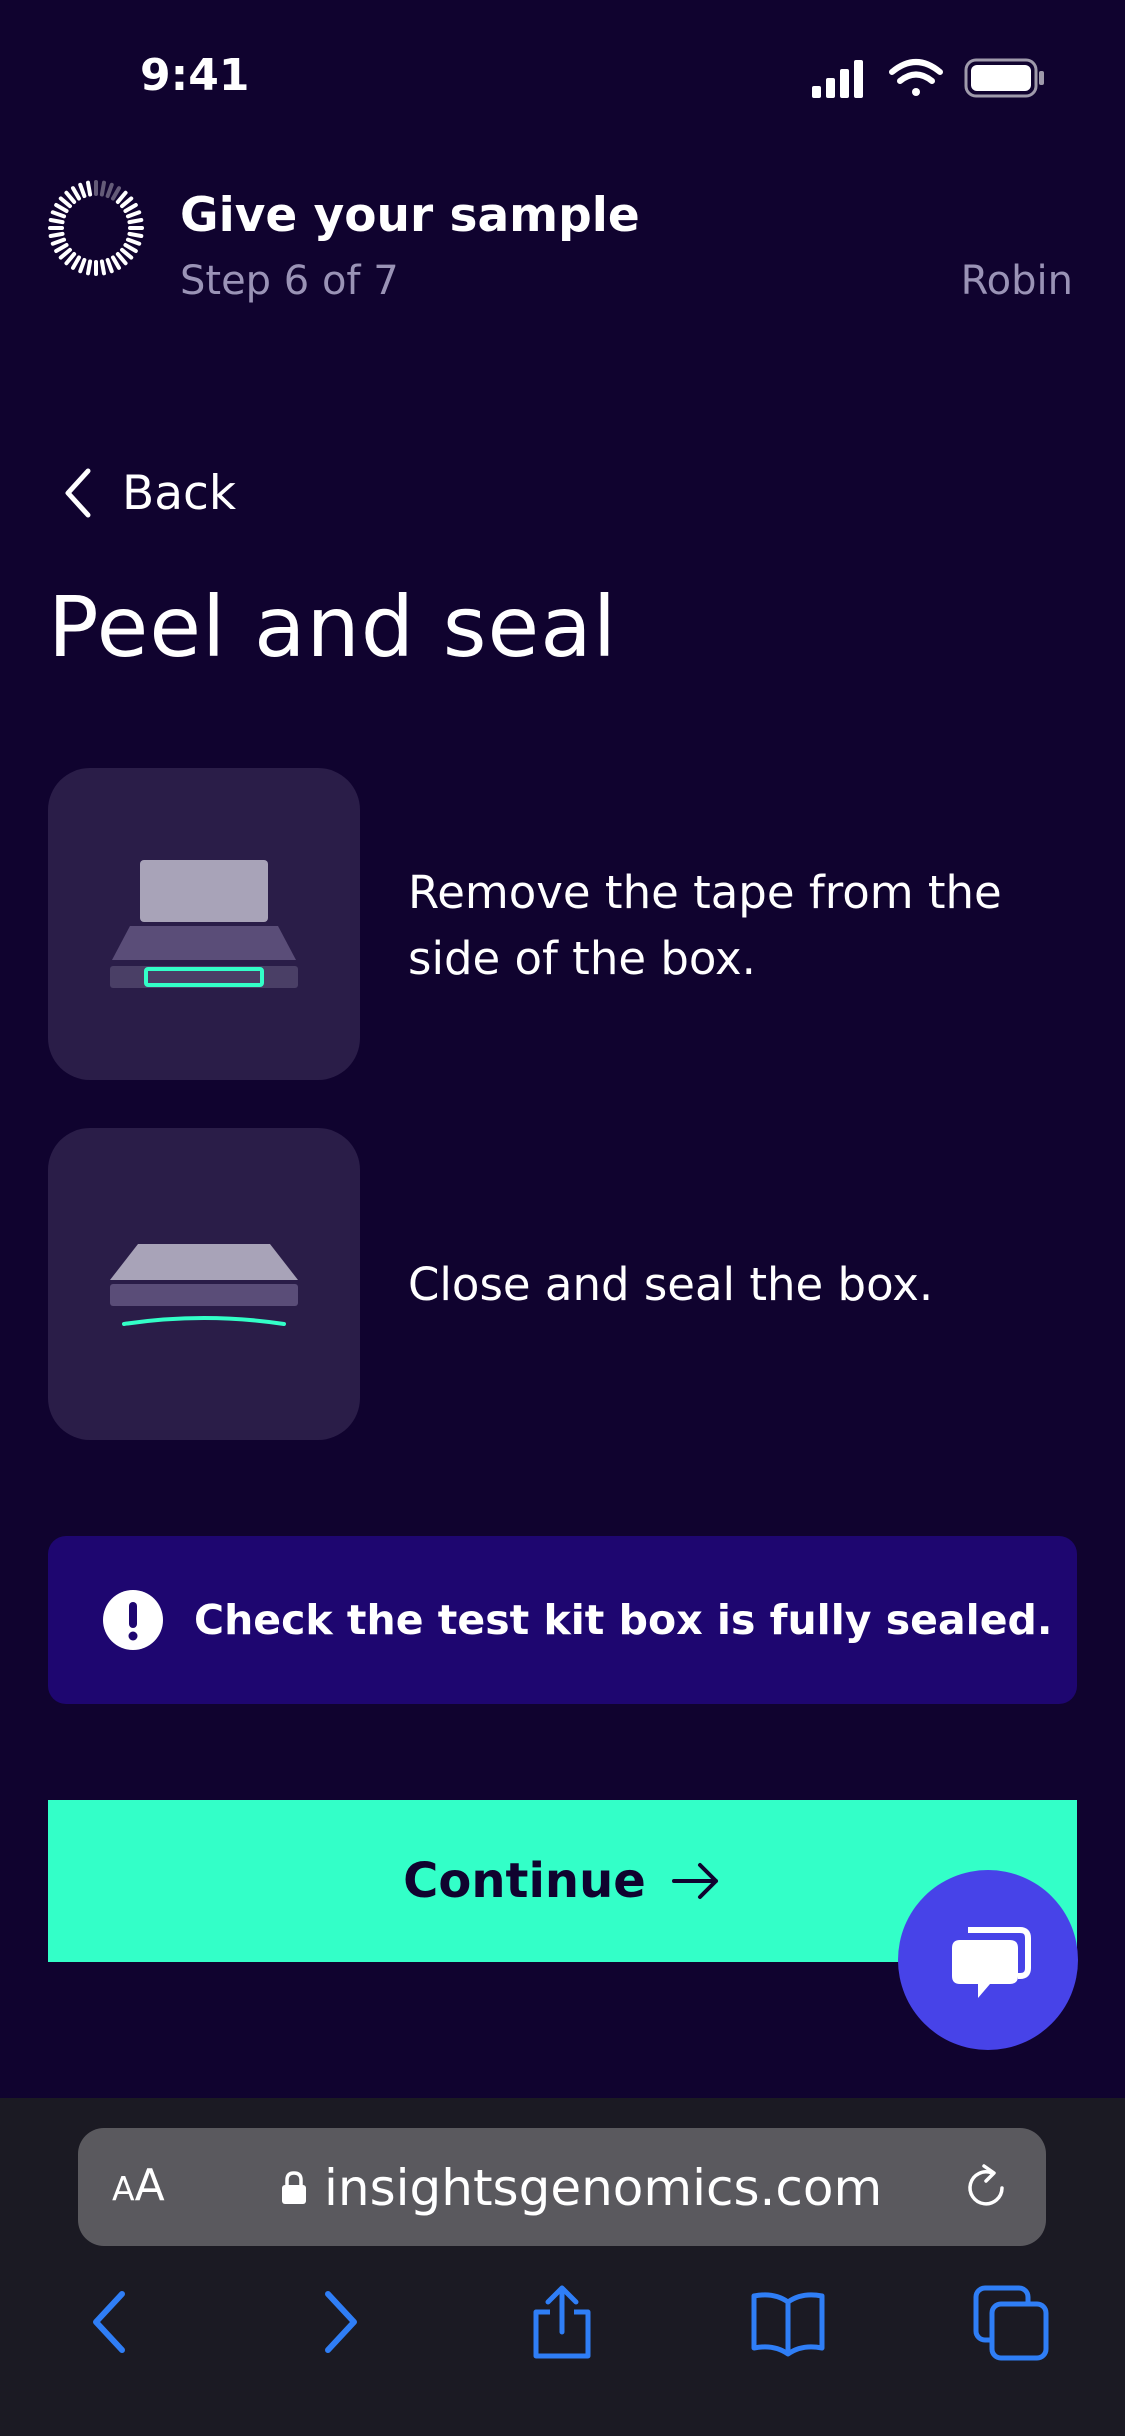 The height and width of the screenshot is (2436, 1125). What do you see at coordinates (123, 2188) in the screenshot?
I see `text-size-small-a: A` at bounding box center [123, 2188].